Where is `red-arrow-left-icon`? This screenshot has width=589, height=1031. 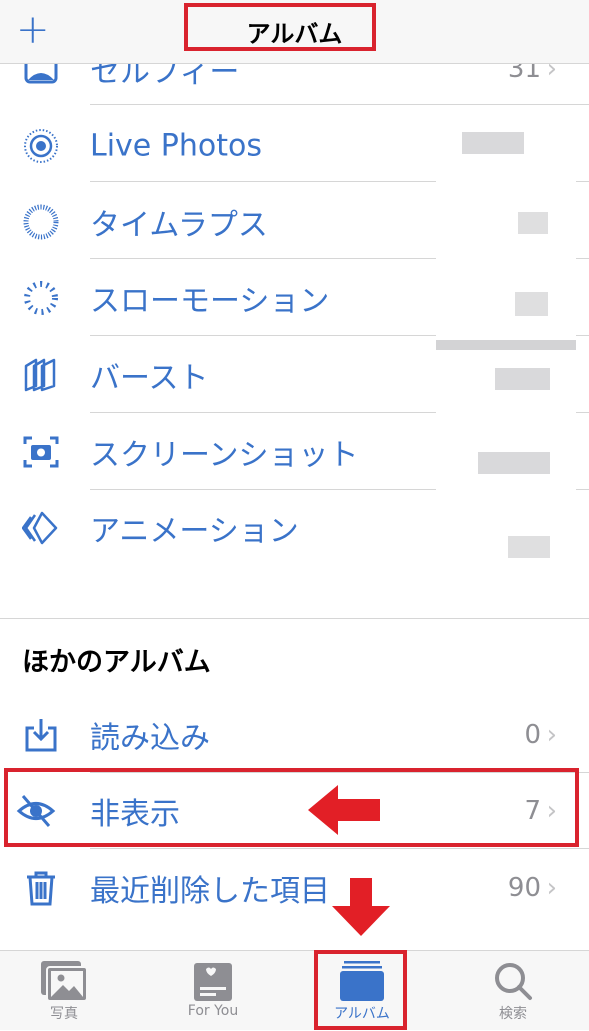 red-arrow-left-icon is located at coordinates (344, 810).